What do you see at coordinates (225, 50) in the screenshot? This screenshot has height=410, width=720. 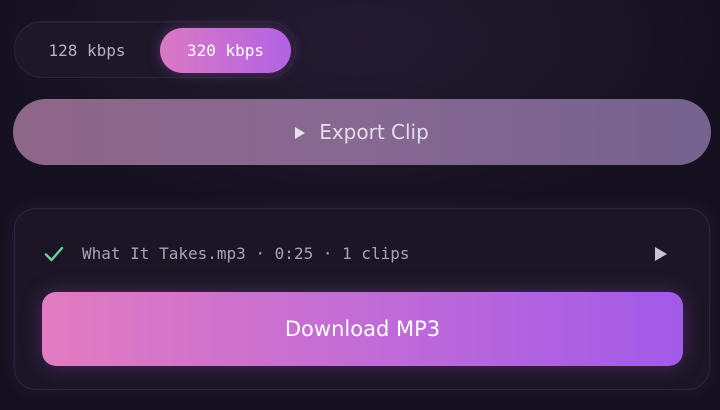 I see `bitrate-option-320: 320 kbps` at bounding box center [225, 50].